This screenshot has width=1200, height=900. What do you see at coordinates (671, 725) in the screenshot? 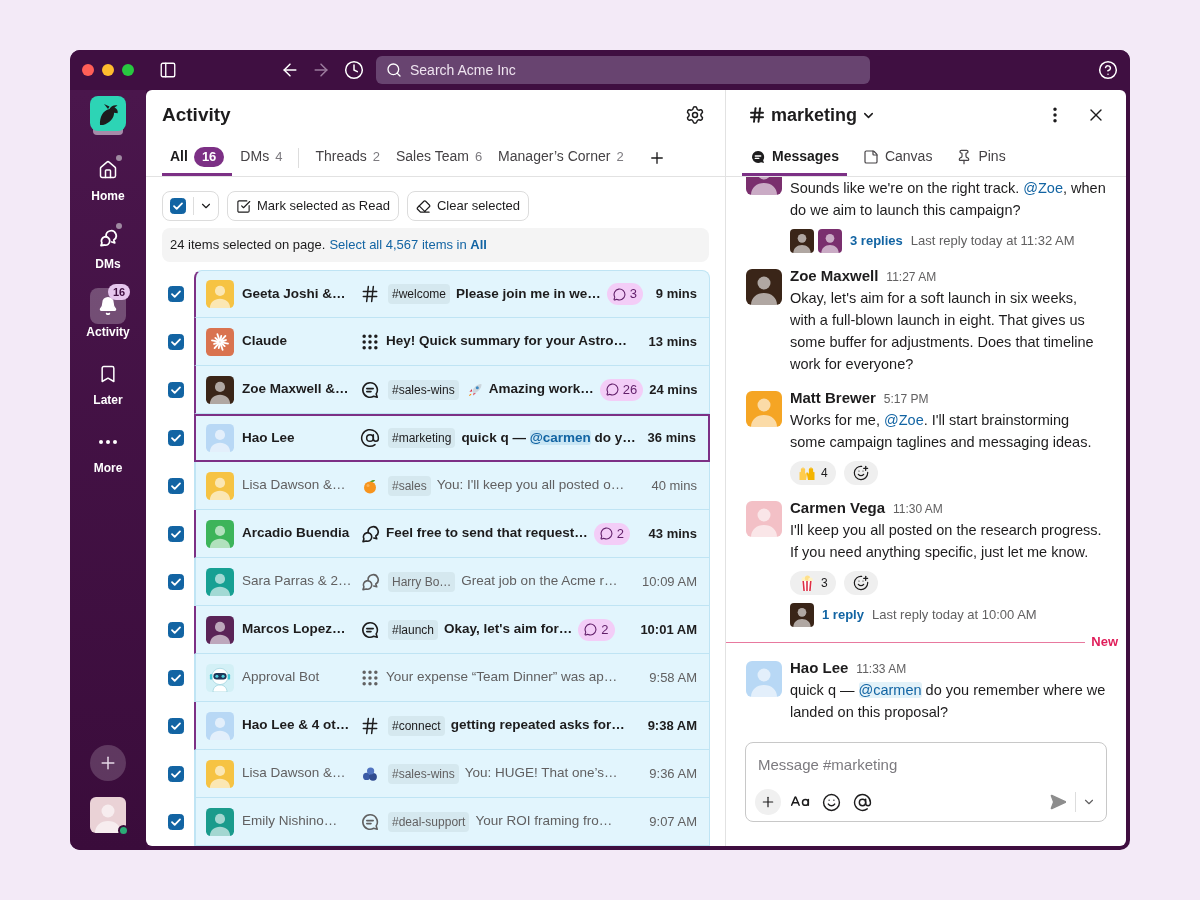
I see `timestamp: 9:38 AM` at bounding box center [671, 725].